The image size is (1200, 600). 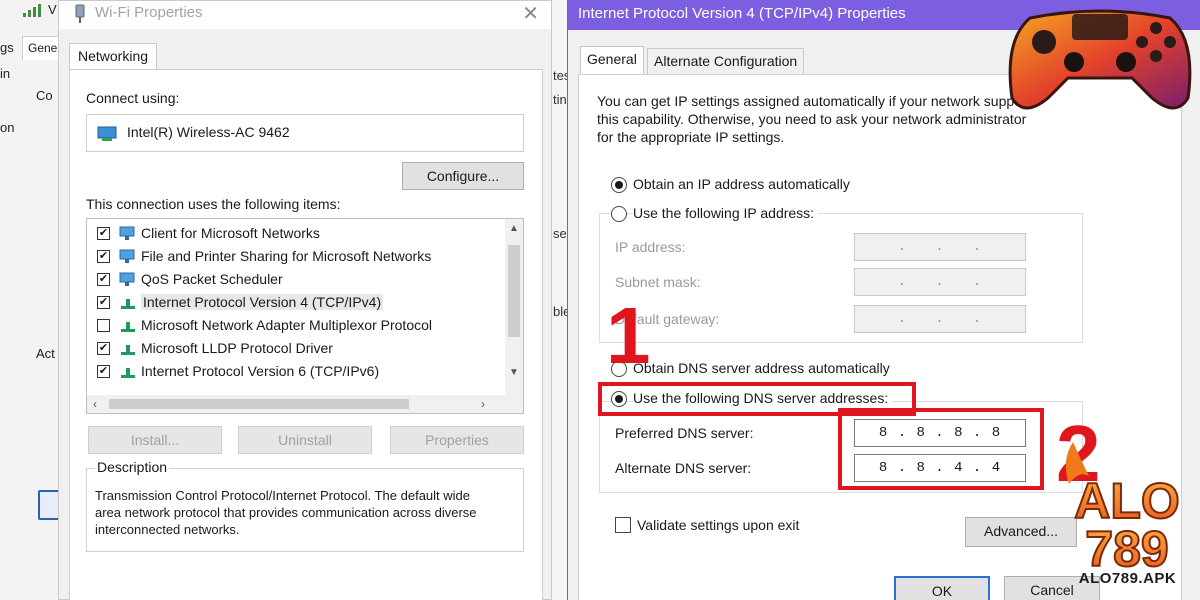 I want to click on list-item: ✔ Internet Protocol Version 6 (TCP/IPv6), so click(x=297, y=372).